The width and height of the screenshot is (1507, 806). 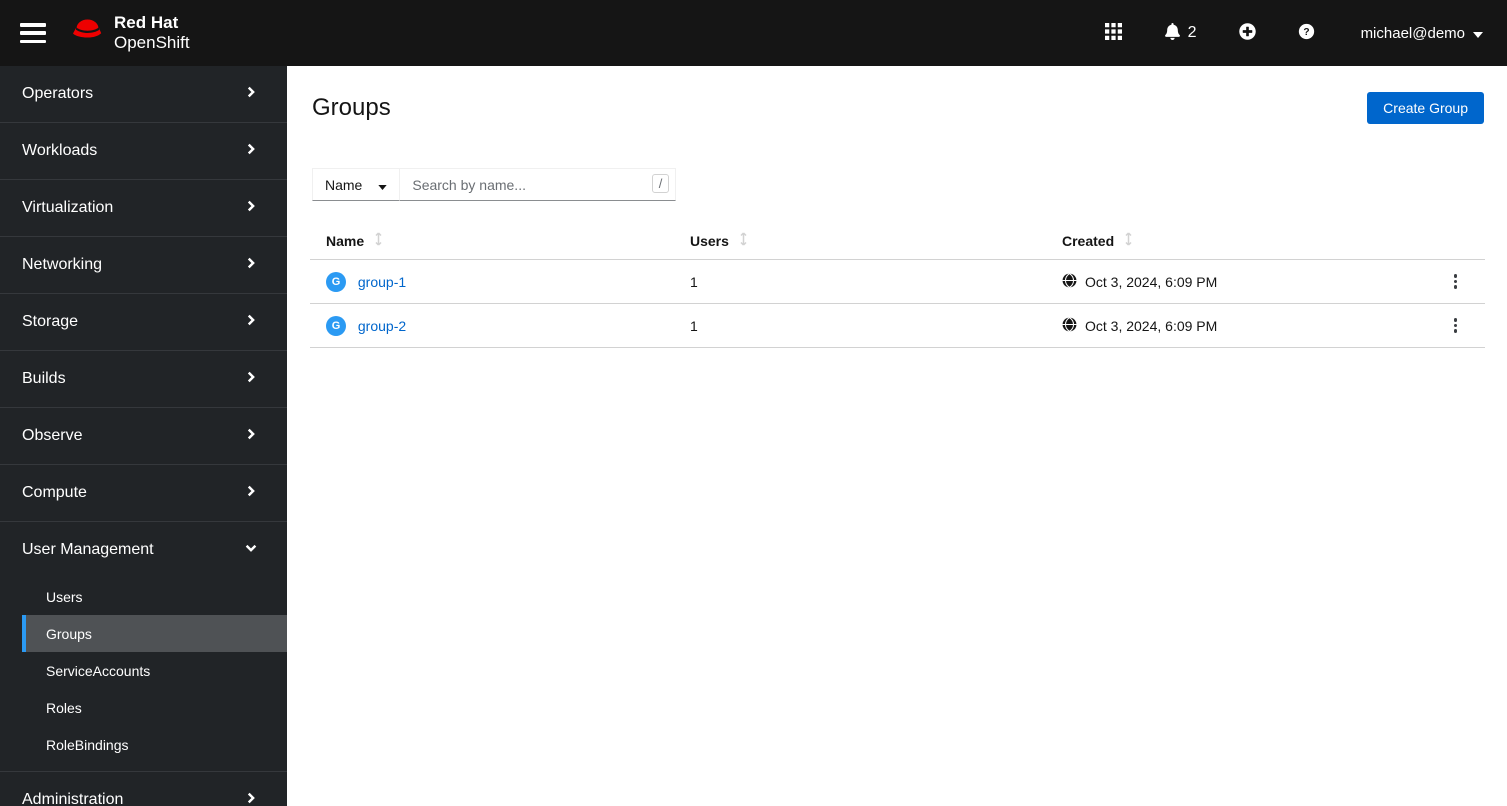 I want to click on sidebar-item-user-management: User Management, so click(x=143, y=550).